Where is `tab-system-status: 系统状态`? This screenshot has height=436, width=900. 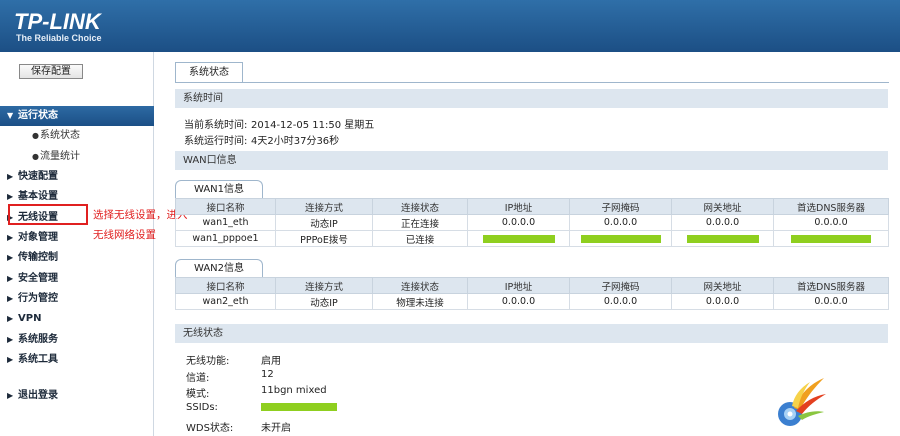 tab-system-status: 系统状态 is located at coordinates (209, 72).